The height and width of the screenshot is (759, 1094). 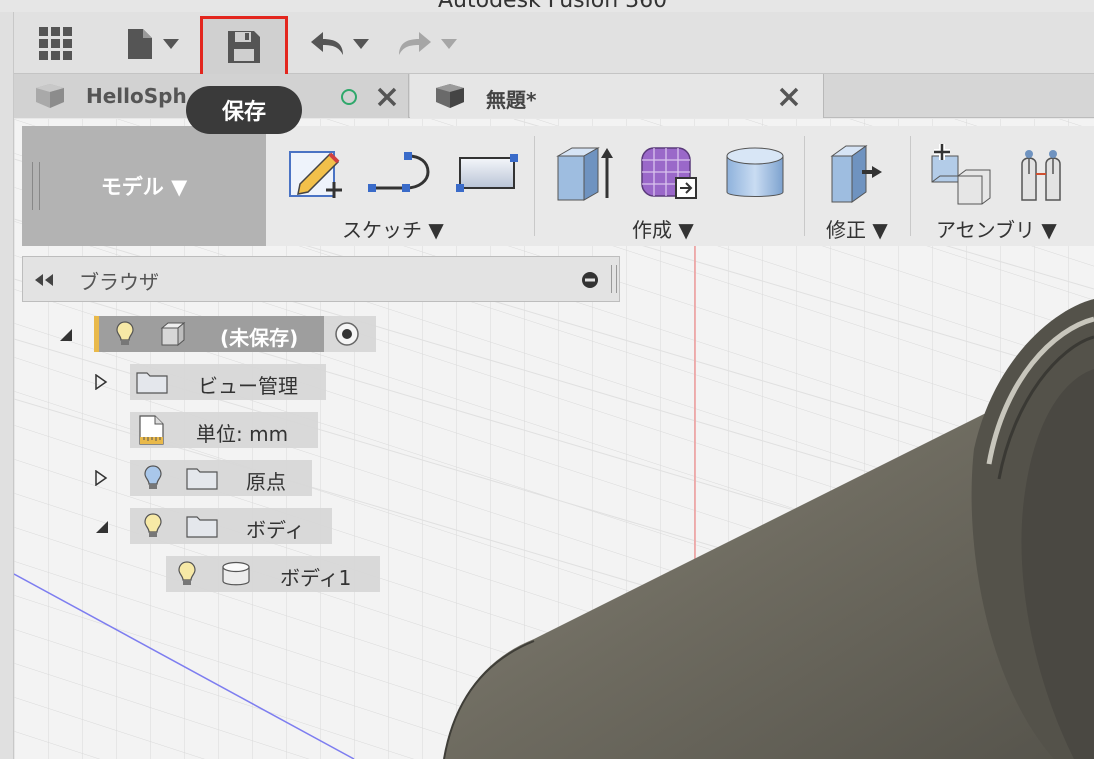 I want to click on minimize-panel-icon, so click(x=590, y=280).